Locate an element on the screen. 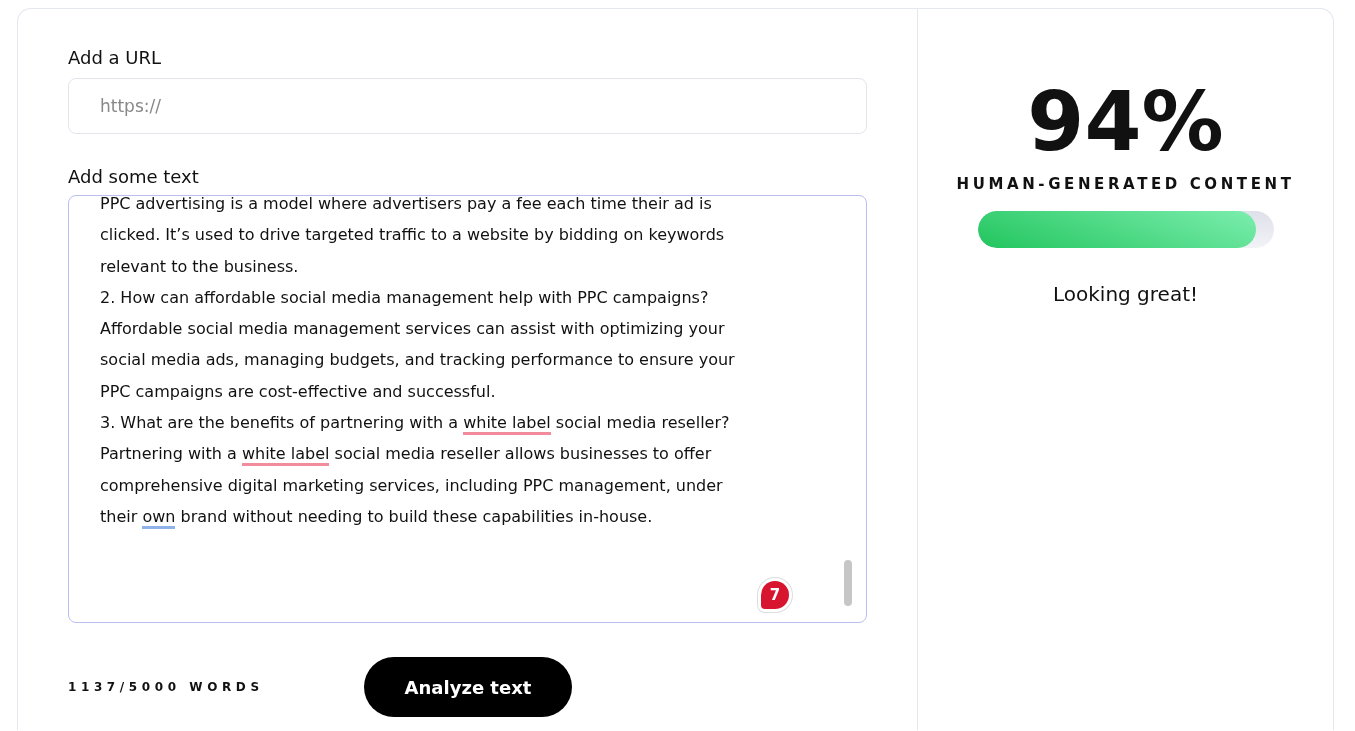 The image size is (1355, 731). url-input-field: https:// is located at coordinates (467, 106).